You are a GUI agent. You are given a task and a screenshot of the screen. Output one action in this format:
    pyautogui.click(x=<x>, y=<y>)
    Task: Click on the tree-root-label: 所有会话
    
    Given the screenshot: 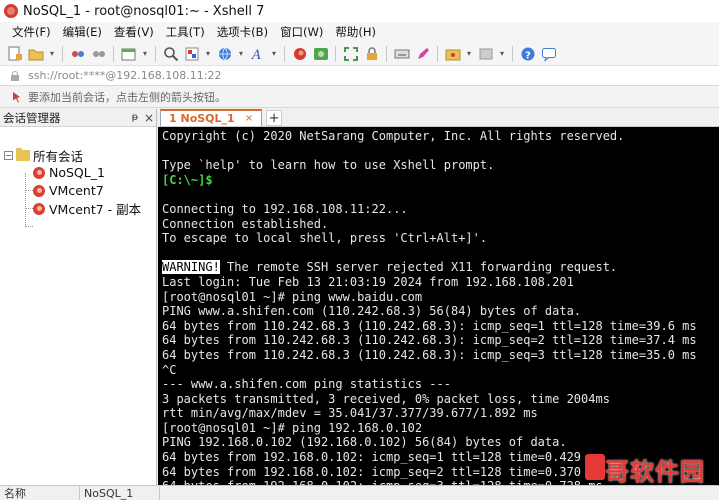 What is the action you would take?
    pyautogui.click(x=58, y=156)
    